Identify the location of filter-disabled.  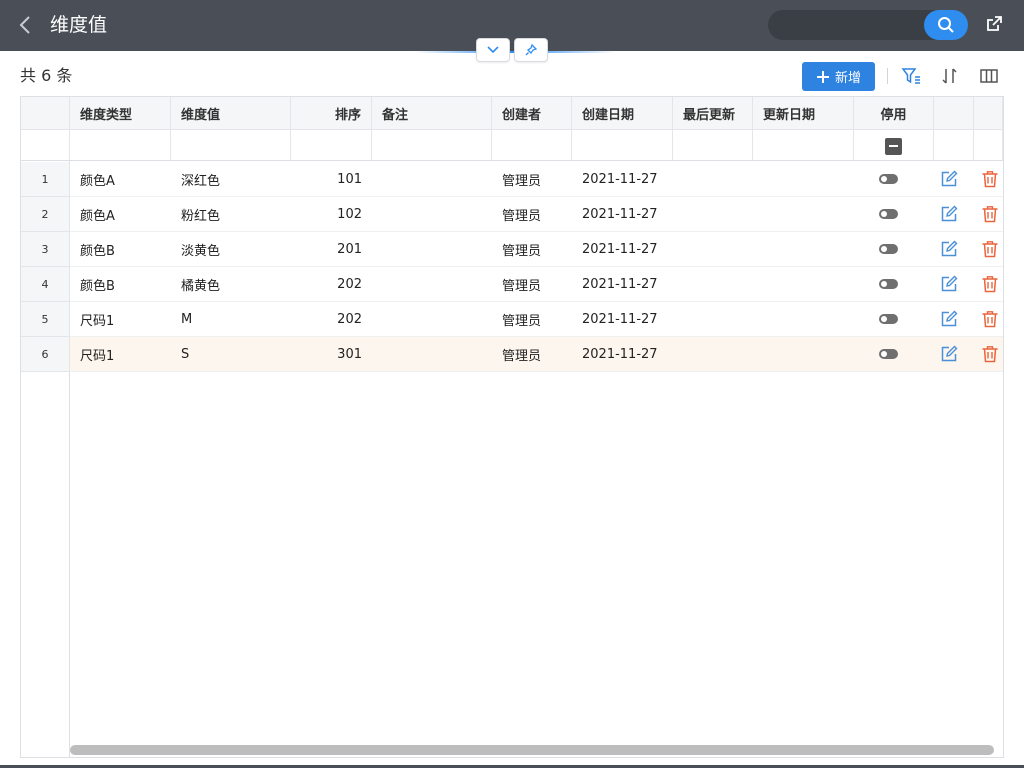
(894, 145).